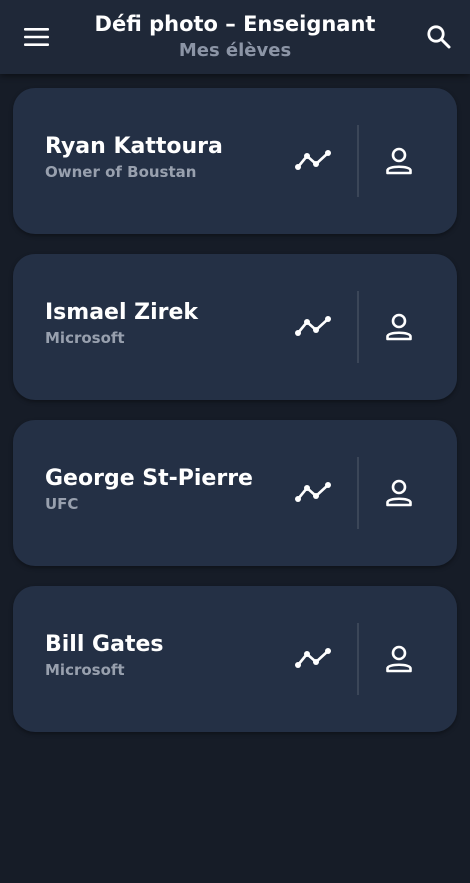 The height and width of the screenshot is (883, 470). What do you see at coordinates (235, 24) in the screenshot?
I see `page-title: Défi photo – Enseignant` at bounding box center [235, 24].